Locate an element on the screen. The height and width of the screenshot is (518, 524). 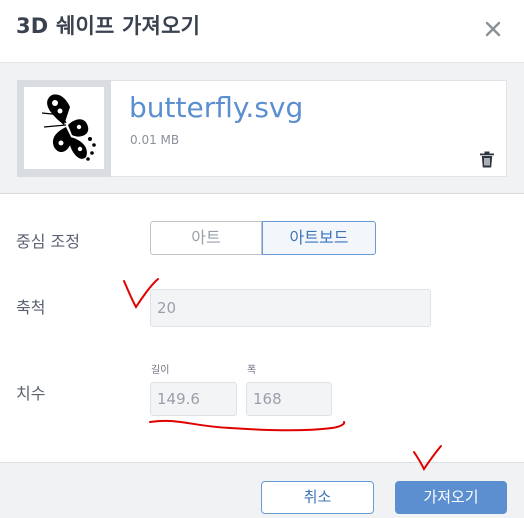
import-button: 가져오기 is located at coordinates (451, 497).